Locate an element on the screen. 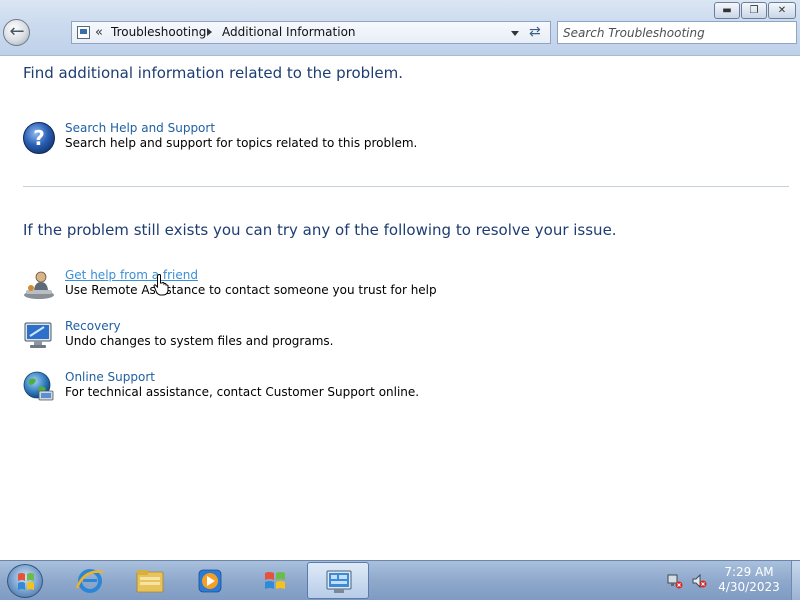  windows-flag-icon is located at coordinates (275, 580).